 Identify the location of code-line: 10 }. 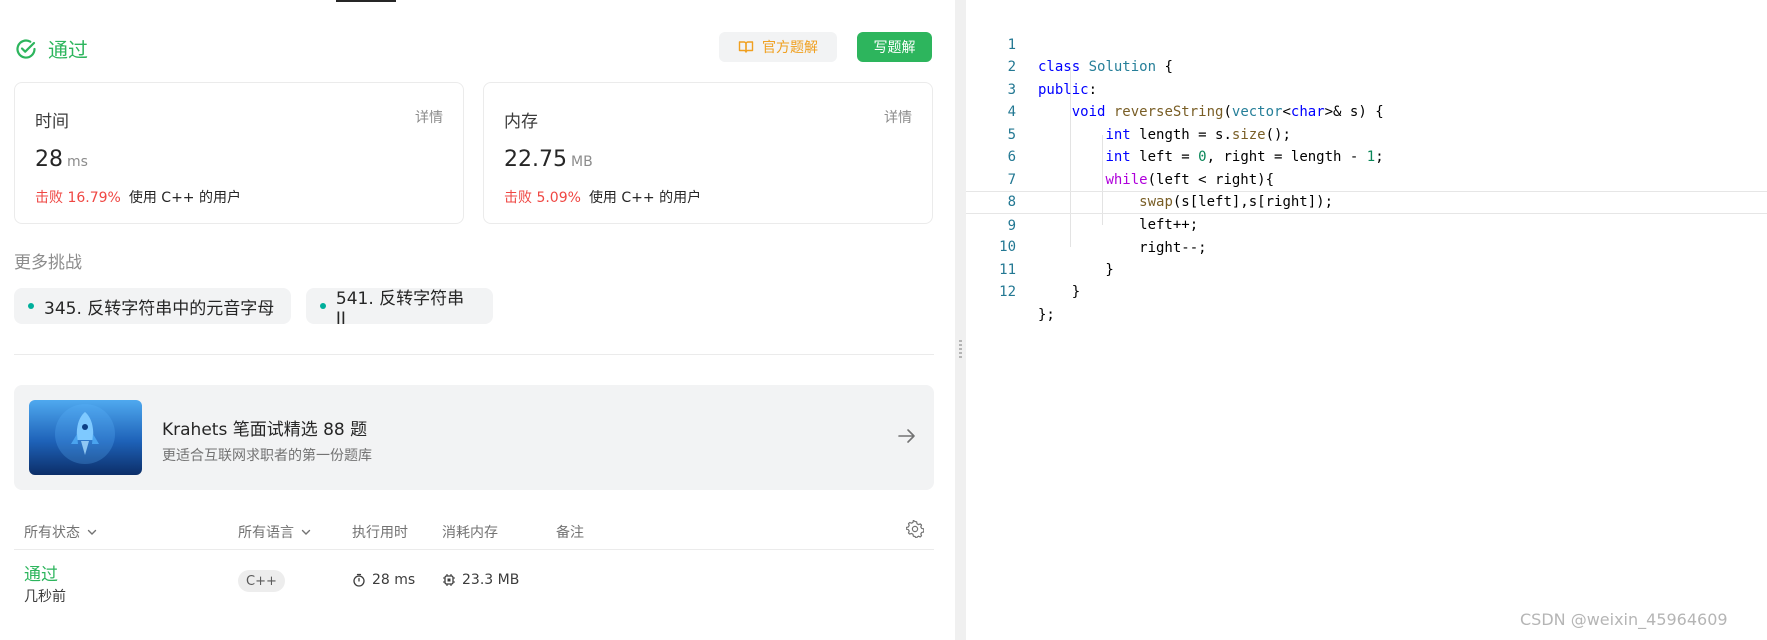
(1366, 246).